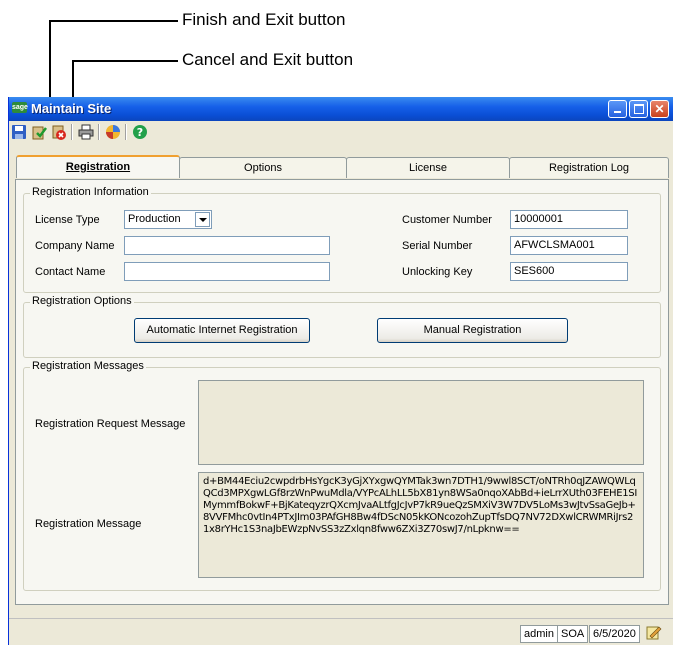  I want to click on save-icon, so click(19, 132).